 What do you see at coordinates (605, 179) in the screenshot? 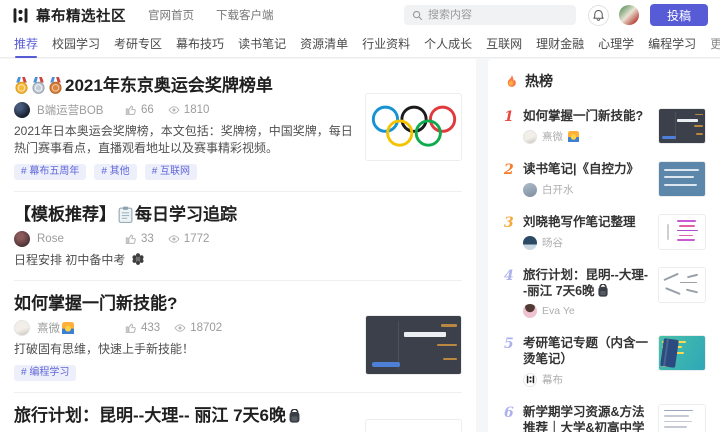
I see `hot-item-2: 2 读书笔记|《自控力》 白开水` at bounding box center [605, 179].